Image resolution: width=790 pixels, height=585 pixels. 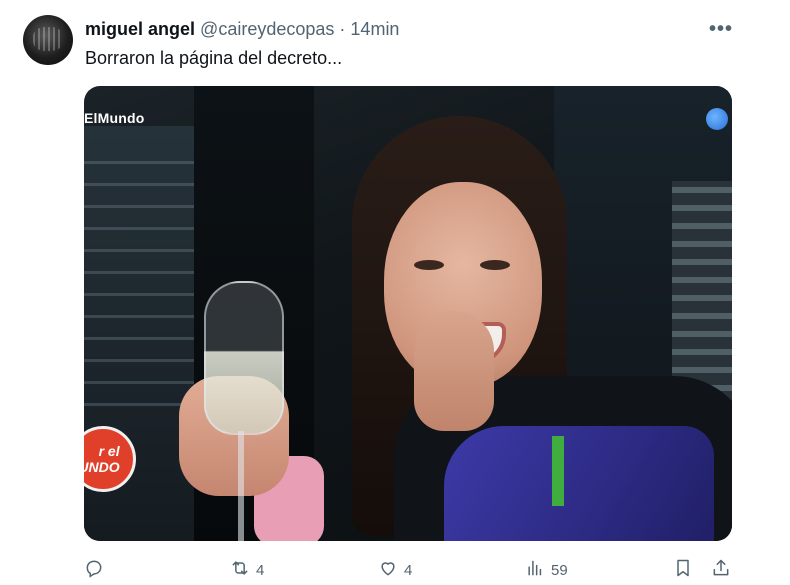 I want to click on author-handle: @caireydecopas, so click(x=267, y=29).